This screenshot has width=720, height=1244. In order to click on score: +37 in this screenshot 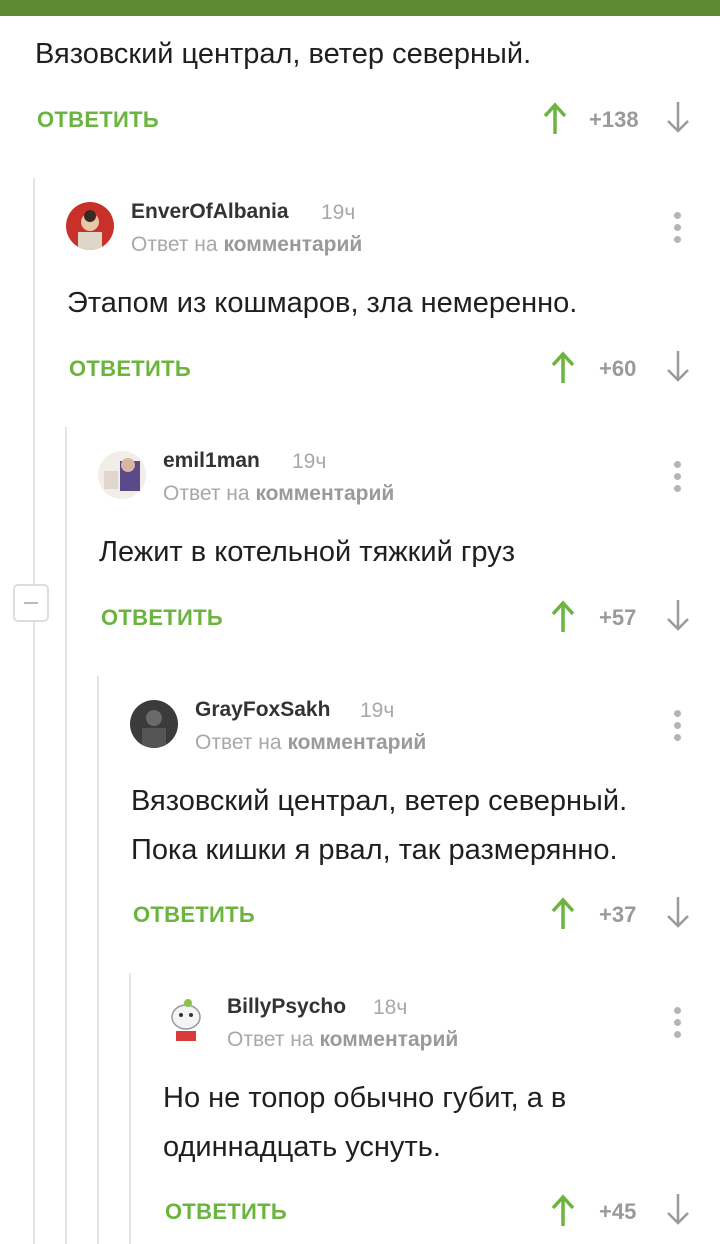, I will do `click(618, 914)`.